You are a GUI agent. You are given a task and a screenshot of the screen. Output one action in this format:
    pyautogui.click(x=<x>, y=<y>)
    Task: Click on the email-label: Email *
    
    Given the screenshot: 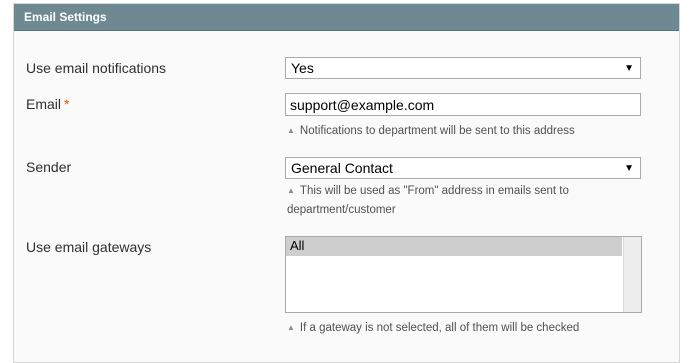 What is the action you would take?
    pyautogui.click(x=47, y=104)
    